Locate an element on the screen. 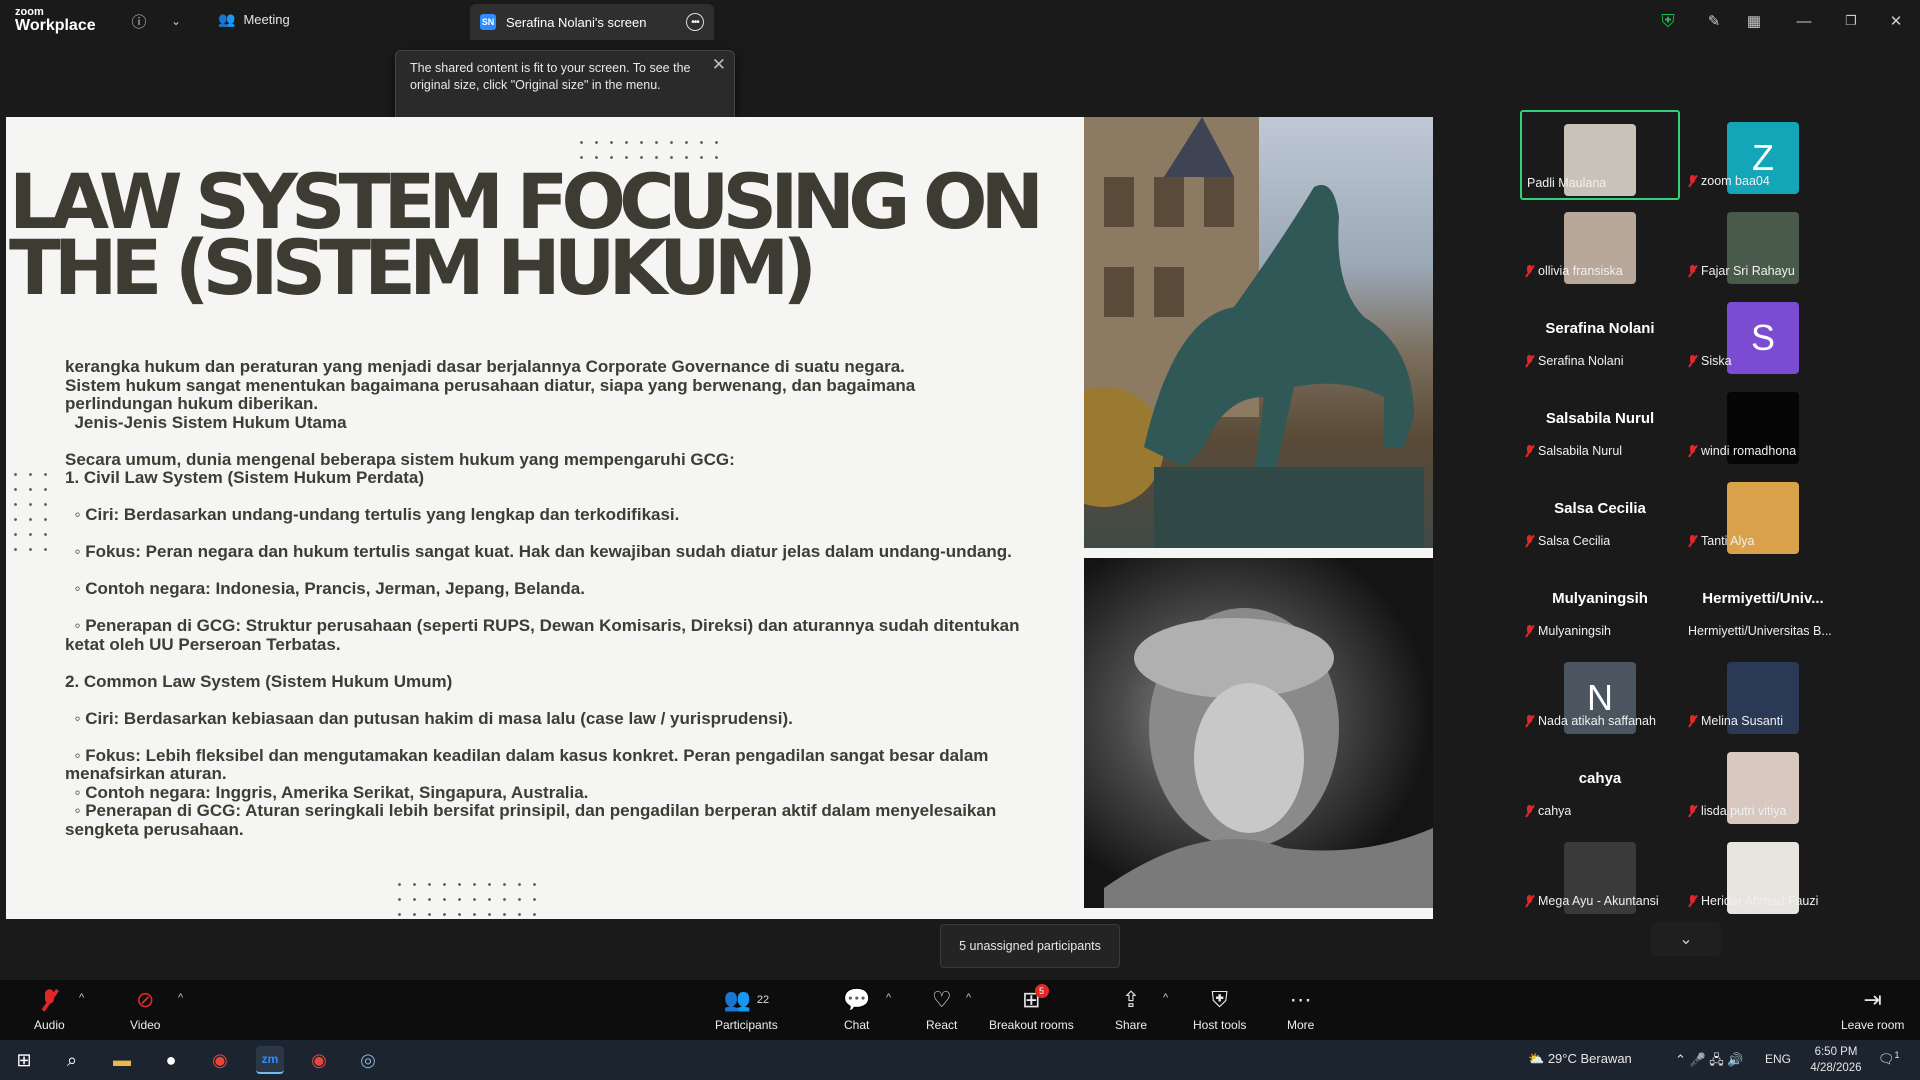 The height and width of the screenshot is (1080, 1920). clock: 6:50 PM 4/28/2026 is located at coordinates (1836, 1060).